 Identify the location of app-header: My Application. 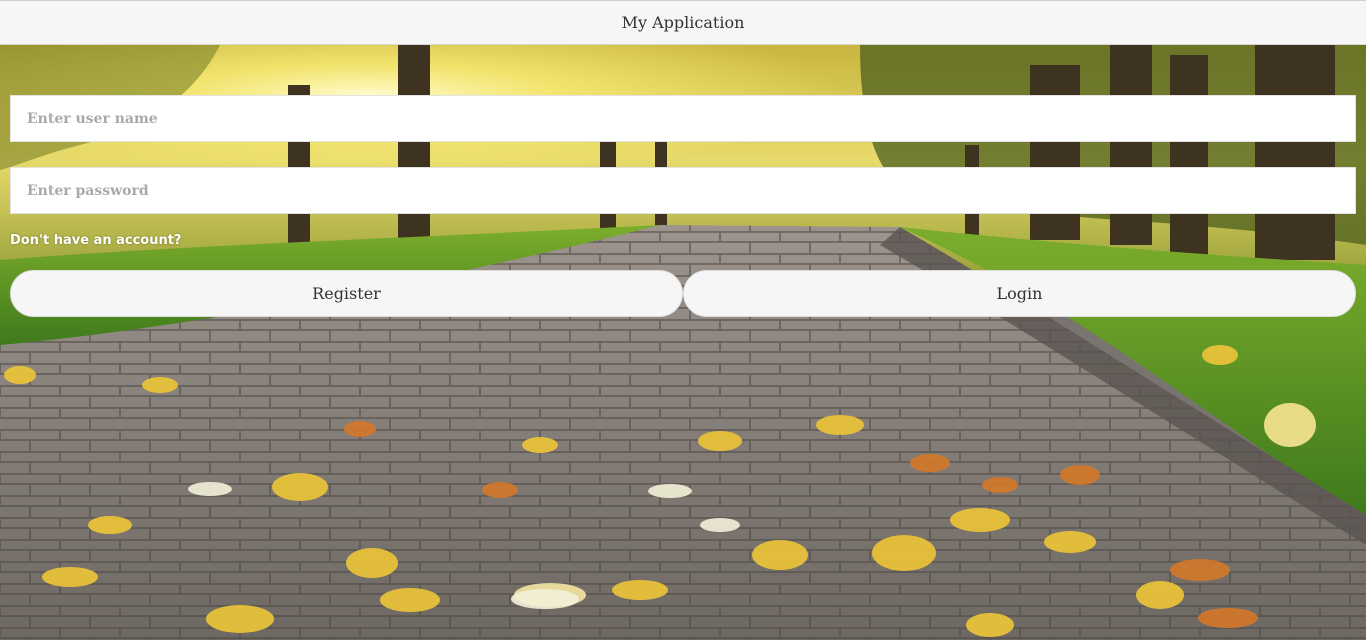
(683, 22).